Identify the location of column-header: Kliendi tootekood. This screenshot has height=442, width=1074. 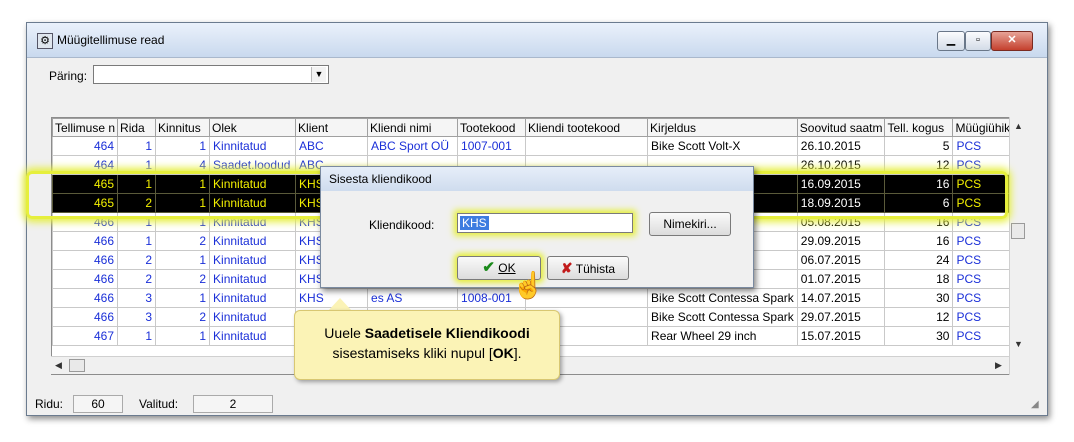
(587, 127).